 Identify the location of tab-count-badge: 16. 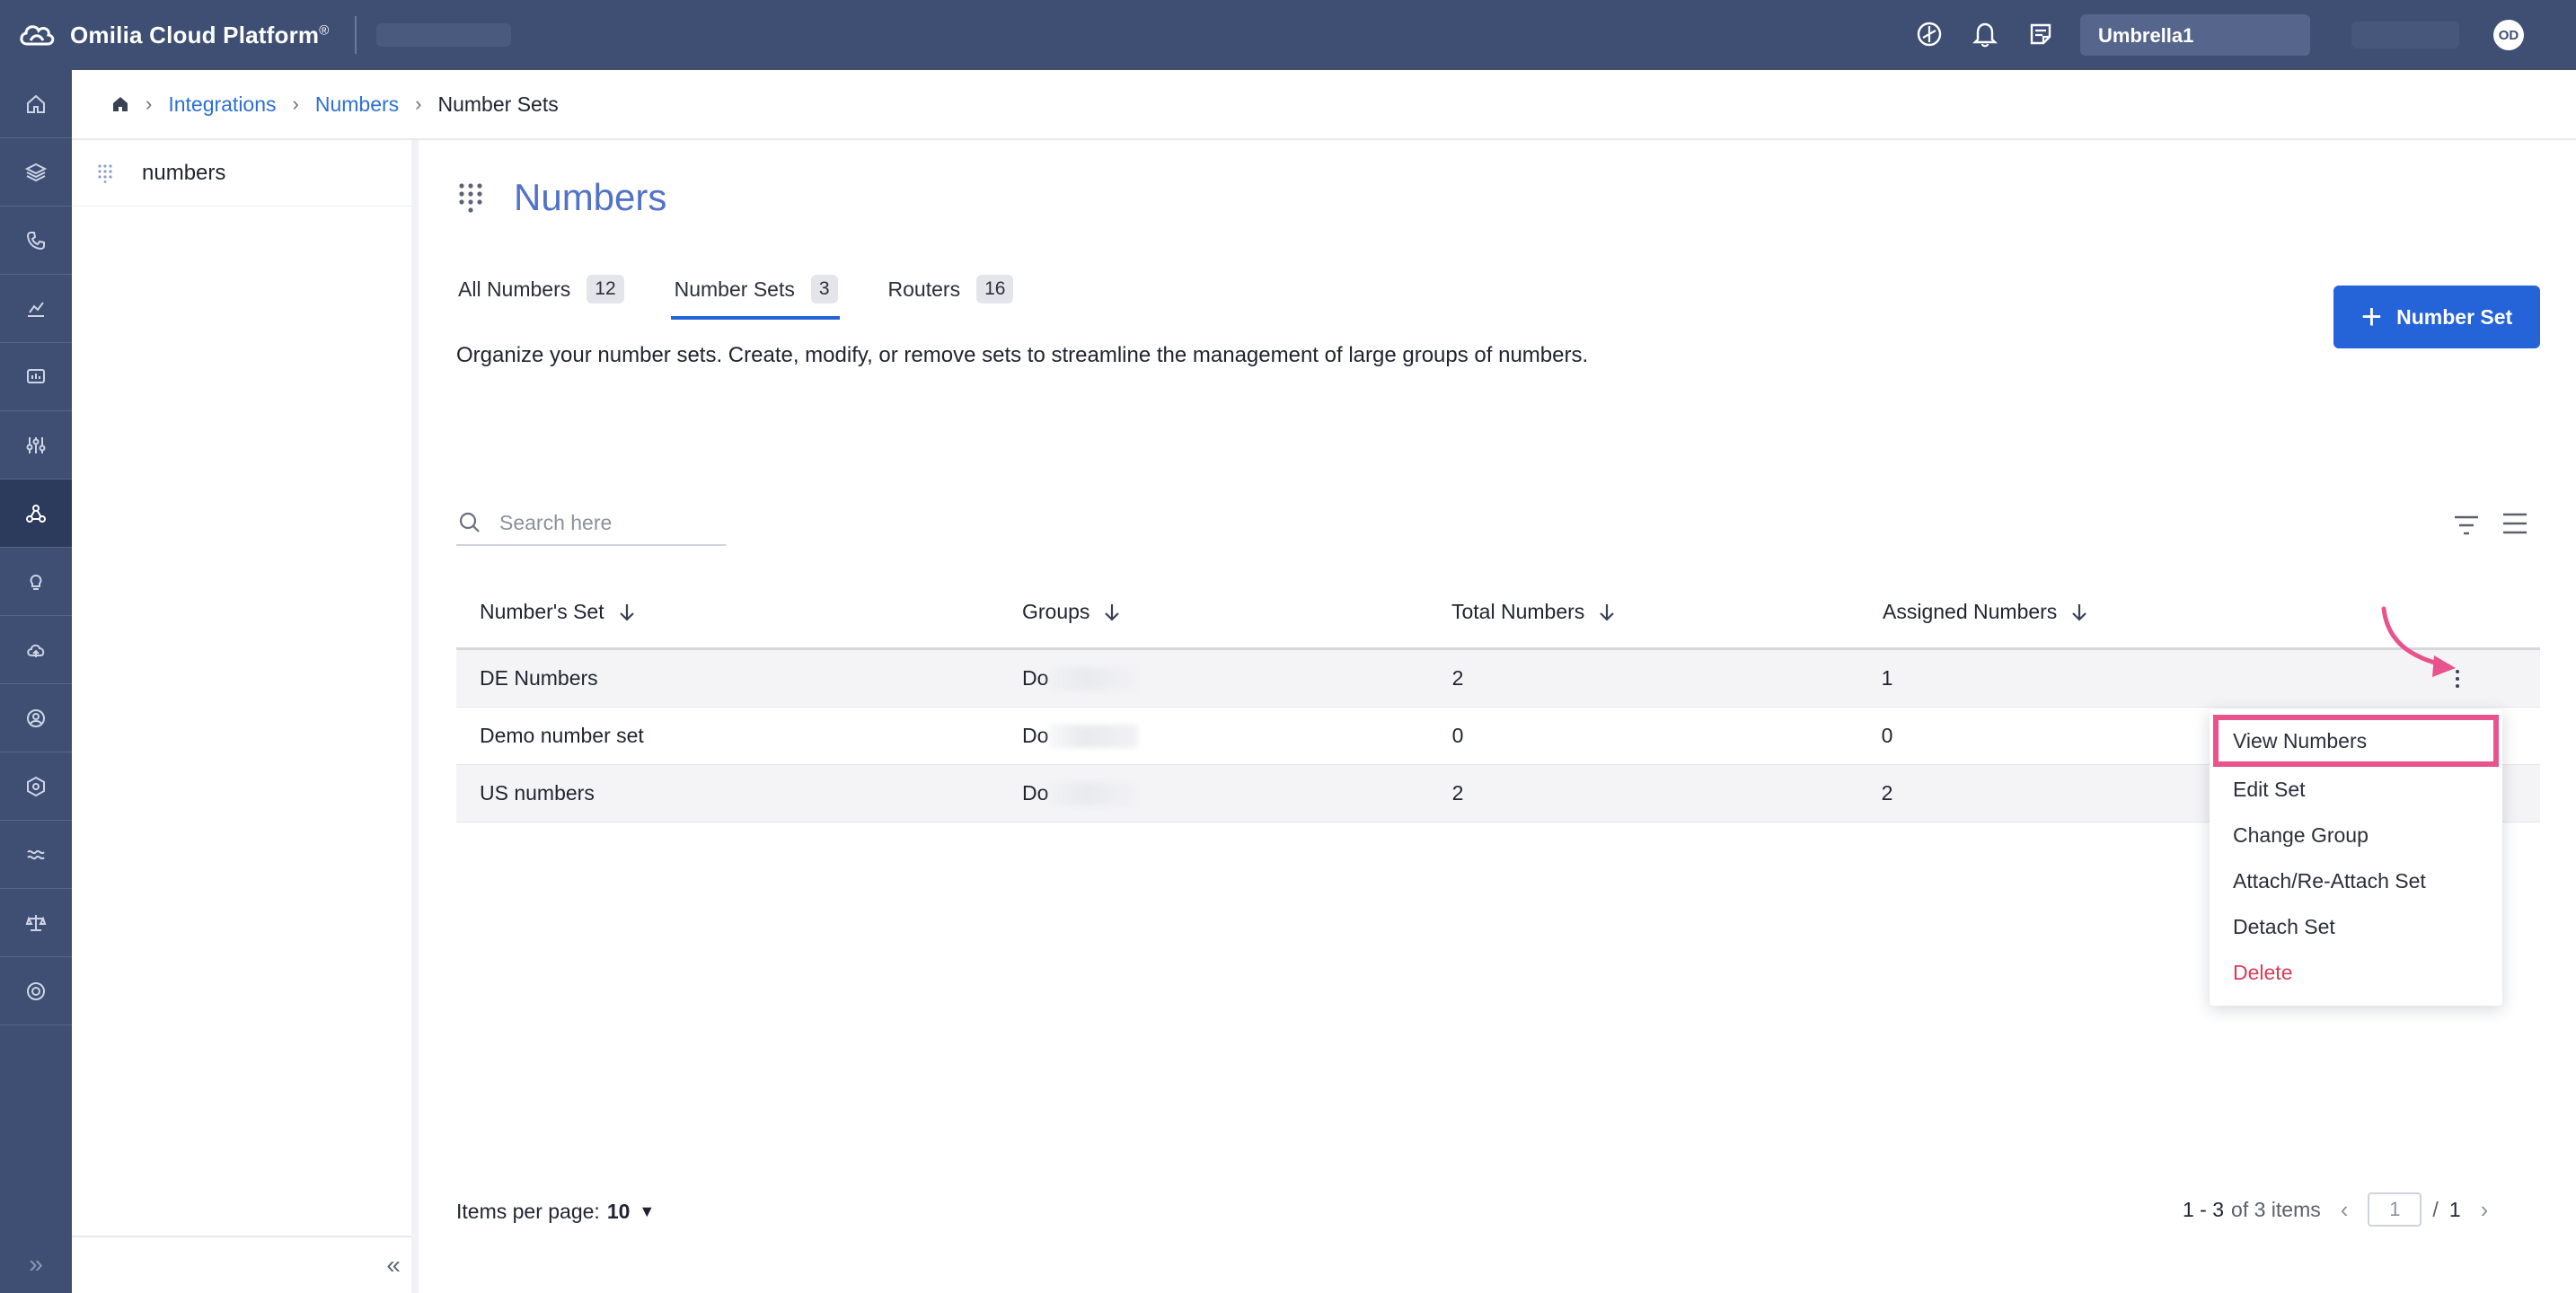
(995, 289).